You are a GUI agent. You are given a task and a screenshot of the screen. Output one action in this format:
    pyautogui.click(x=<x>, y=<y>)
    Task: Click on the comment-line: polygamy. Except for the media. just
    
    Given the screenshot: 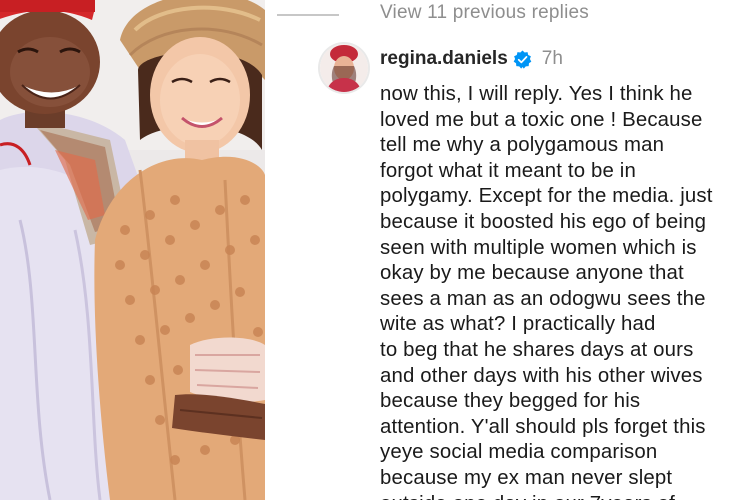 What is the action you would take?
    pyautogui.click(x=546, y=196)
    